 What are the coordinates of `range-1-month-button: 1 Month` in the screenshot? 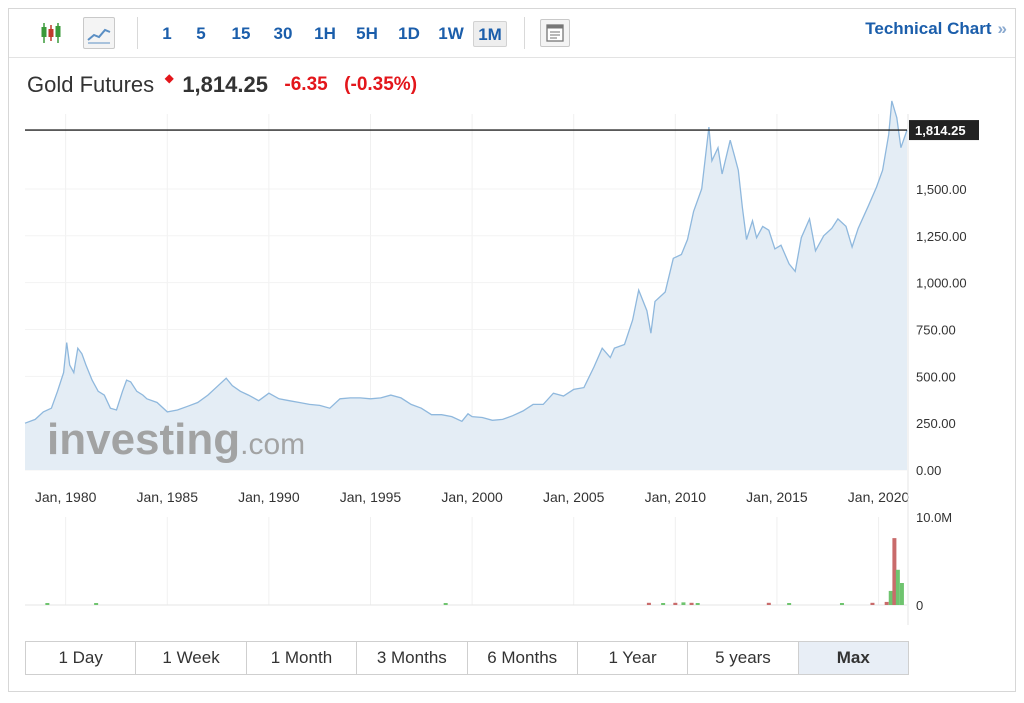 It's located at (302, 658).